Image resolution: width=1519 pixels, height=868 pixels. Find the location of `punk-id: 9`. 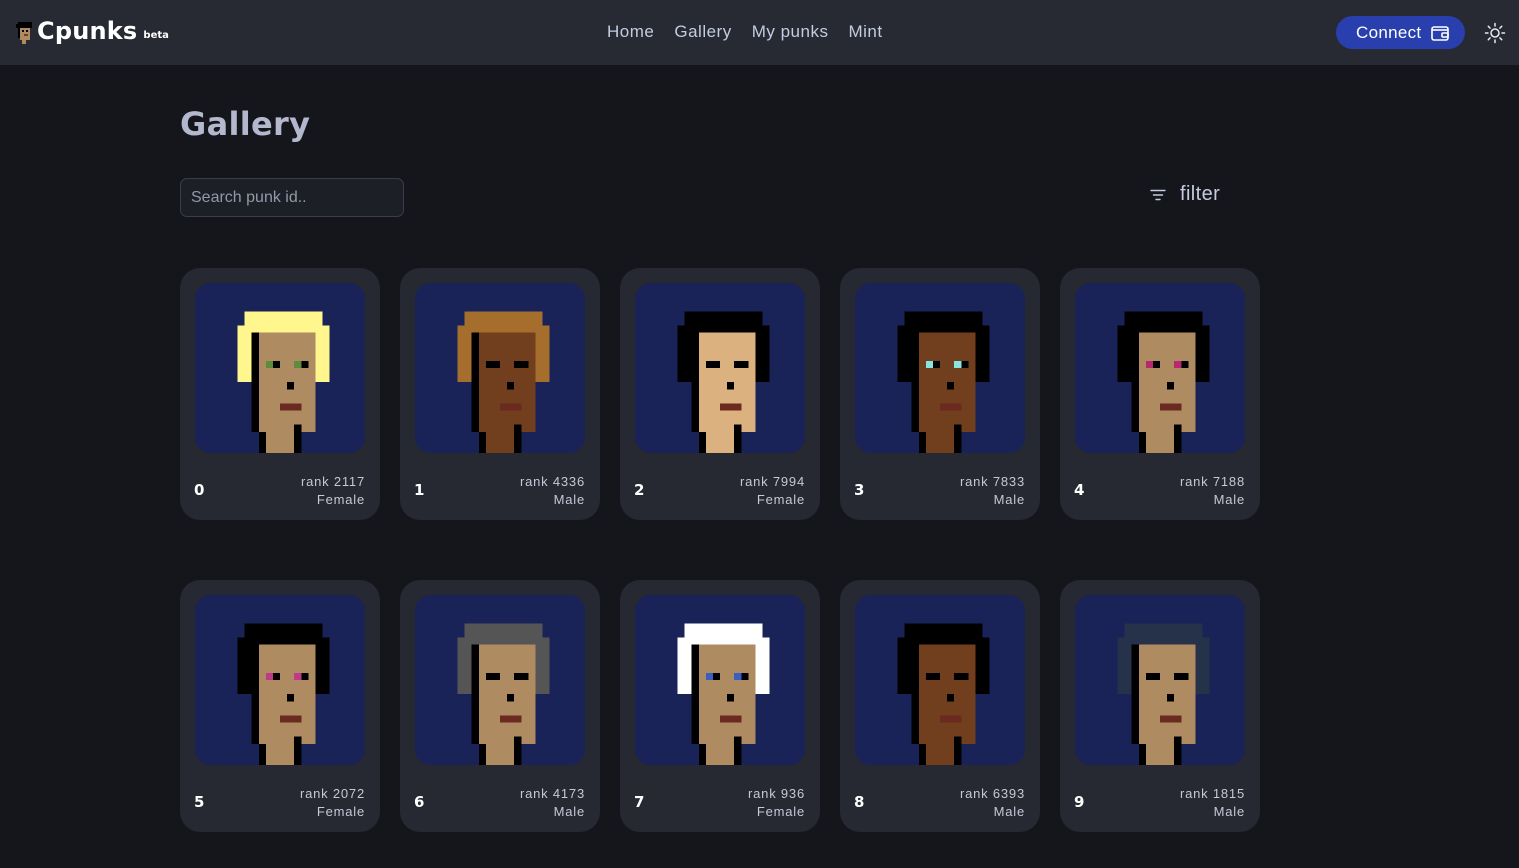

punk-id: 9 is located at coordinates (1079, 802).